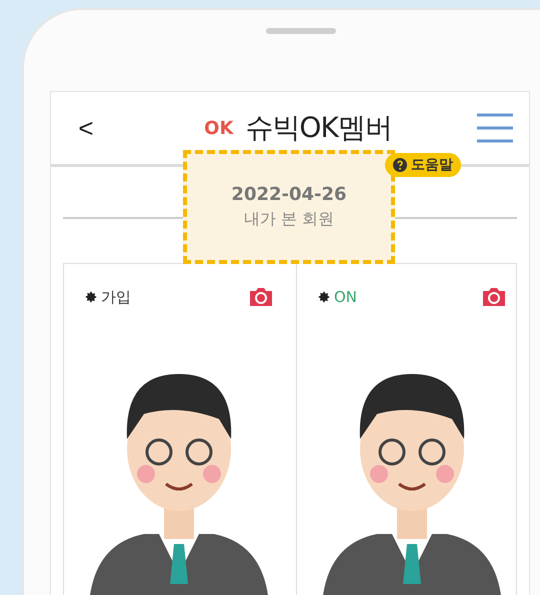 The image size is (540, 595). I want to click on help-label: 도움말, so click(432, 165).